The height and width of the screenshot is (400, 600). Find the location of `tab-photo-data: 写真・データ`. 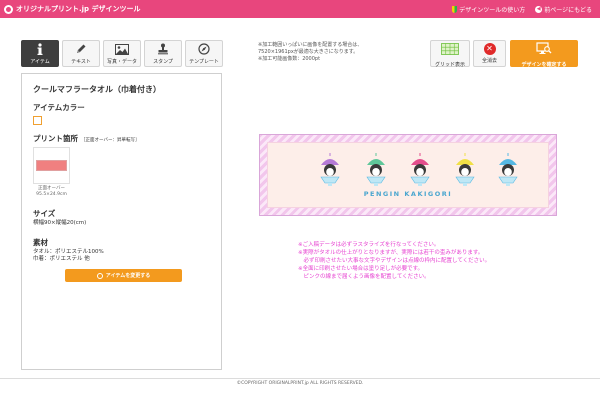

tab-photo-data: 写真・データ is located at coordinates (122, 53).